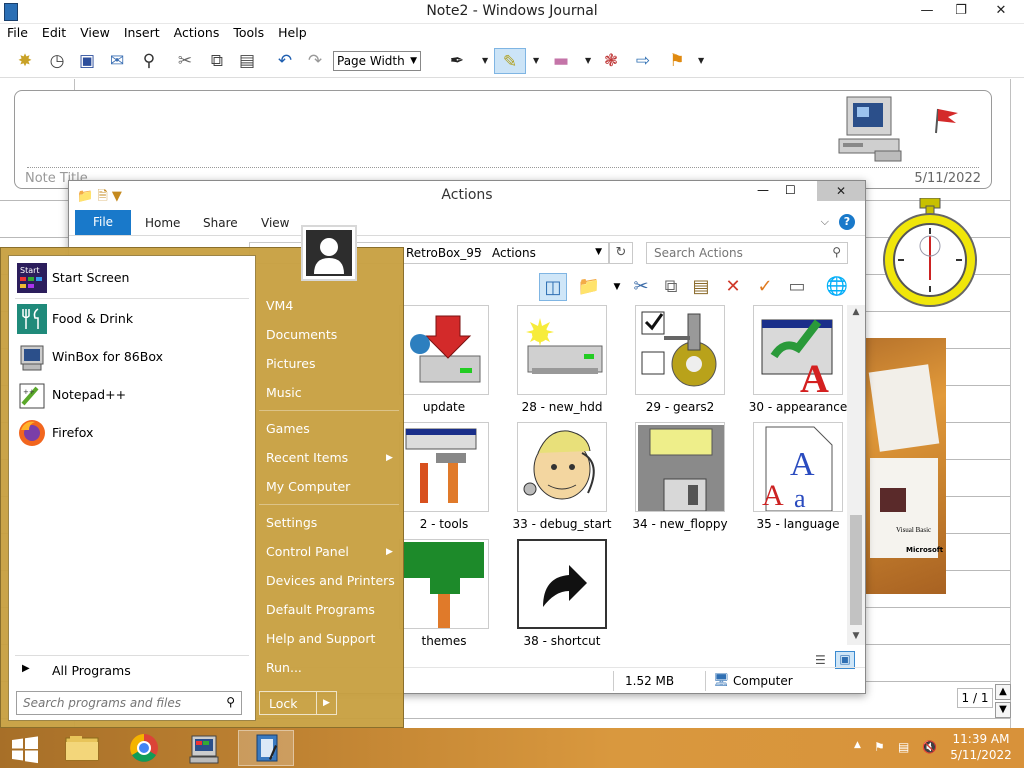  I want to click on tab-share: Share, so click(220, 223).